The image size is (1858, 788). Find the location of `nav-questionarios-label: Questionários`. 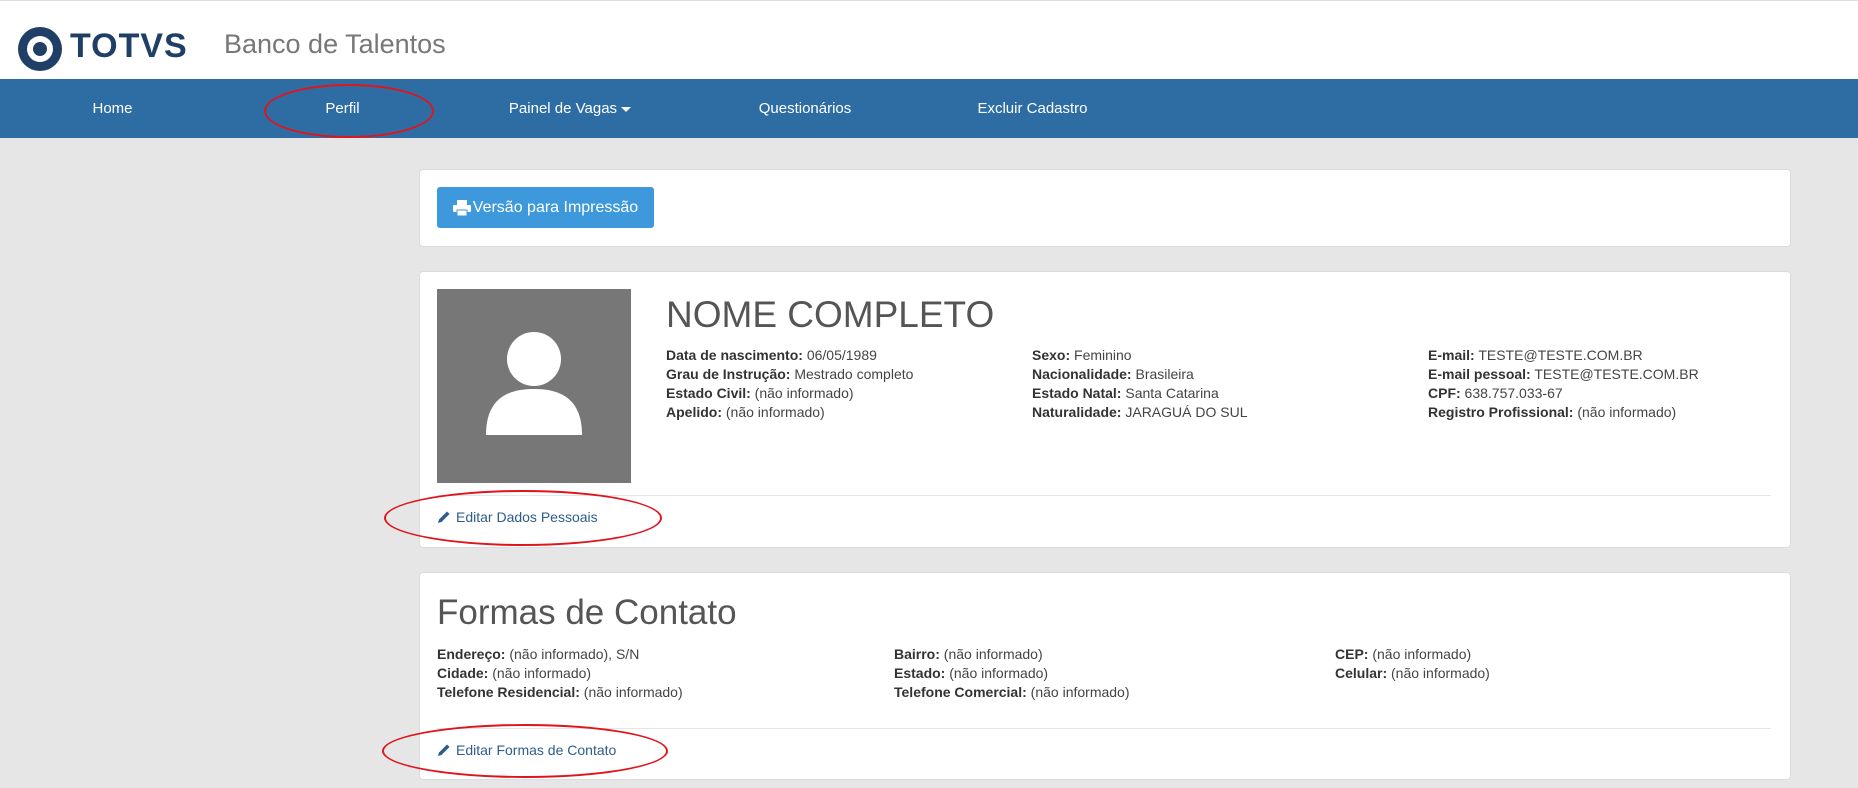

nav-questionarios-label: Questionários is located at coordinates (805, 108).